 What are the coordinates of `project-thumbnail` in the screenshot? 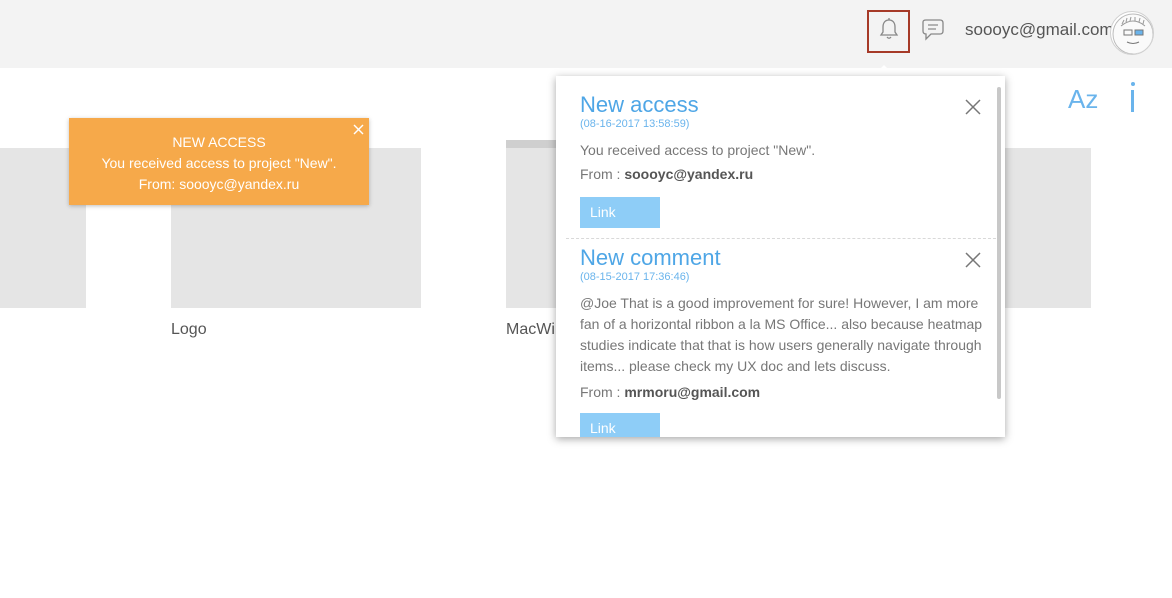 It's located at (1047, 228).